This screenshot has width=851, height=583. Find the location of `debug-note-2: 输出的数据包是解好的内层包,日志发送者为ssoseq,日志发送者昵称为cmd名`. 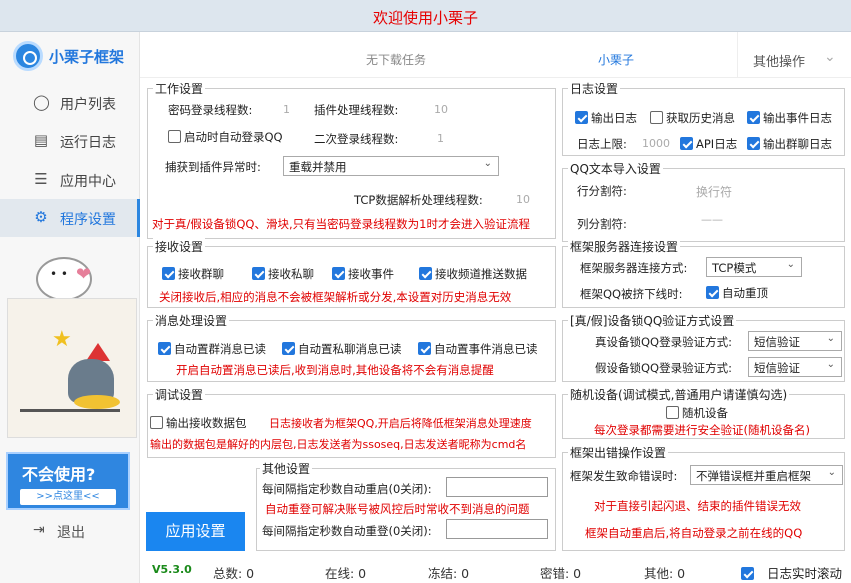

debug-note-2: 输出的数据包是解好的内层包,日志发送者为ssoseq,日志发送者昵称为cmd名 is located at coordinates (338, 444).